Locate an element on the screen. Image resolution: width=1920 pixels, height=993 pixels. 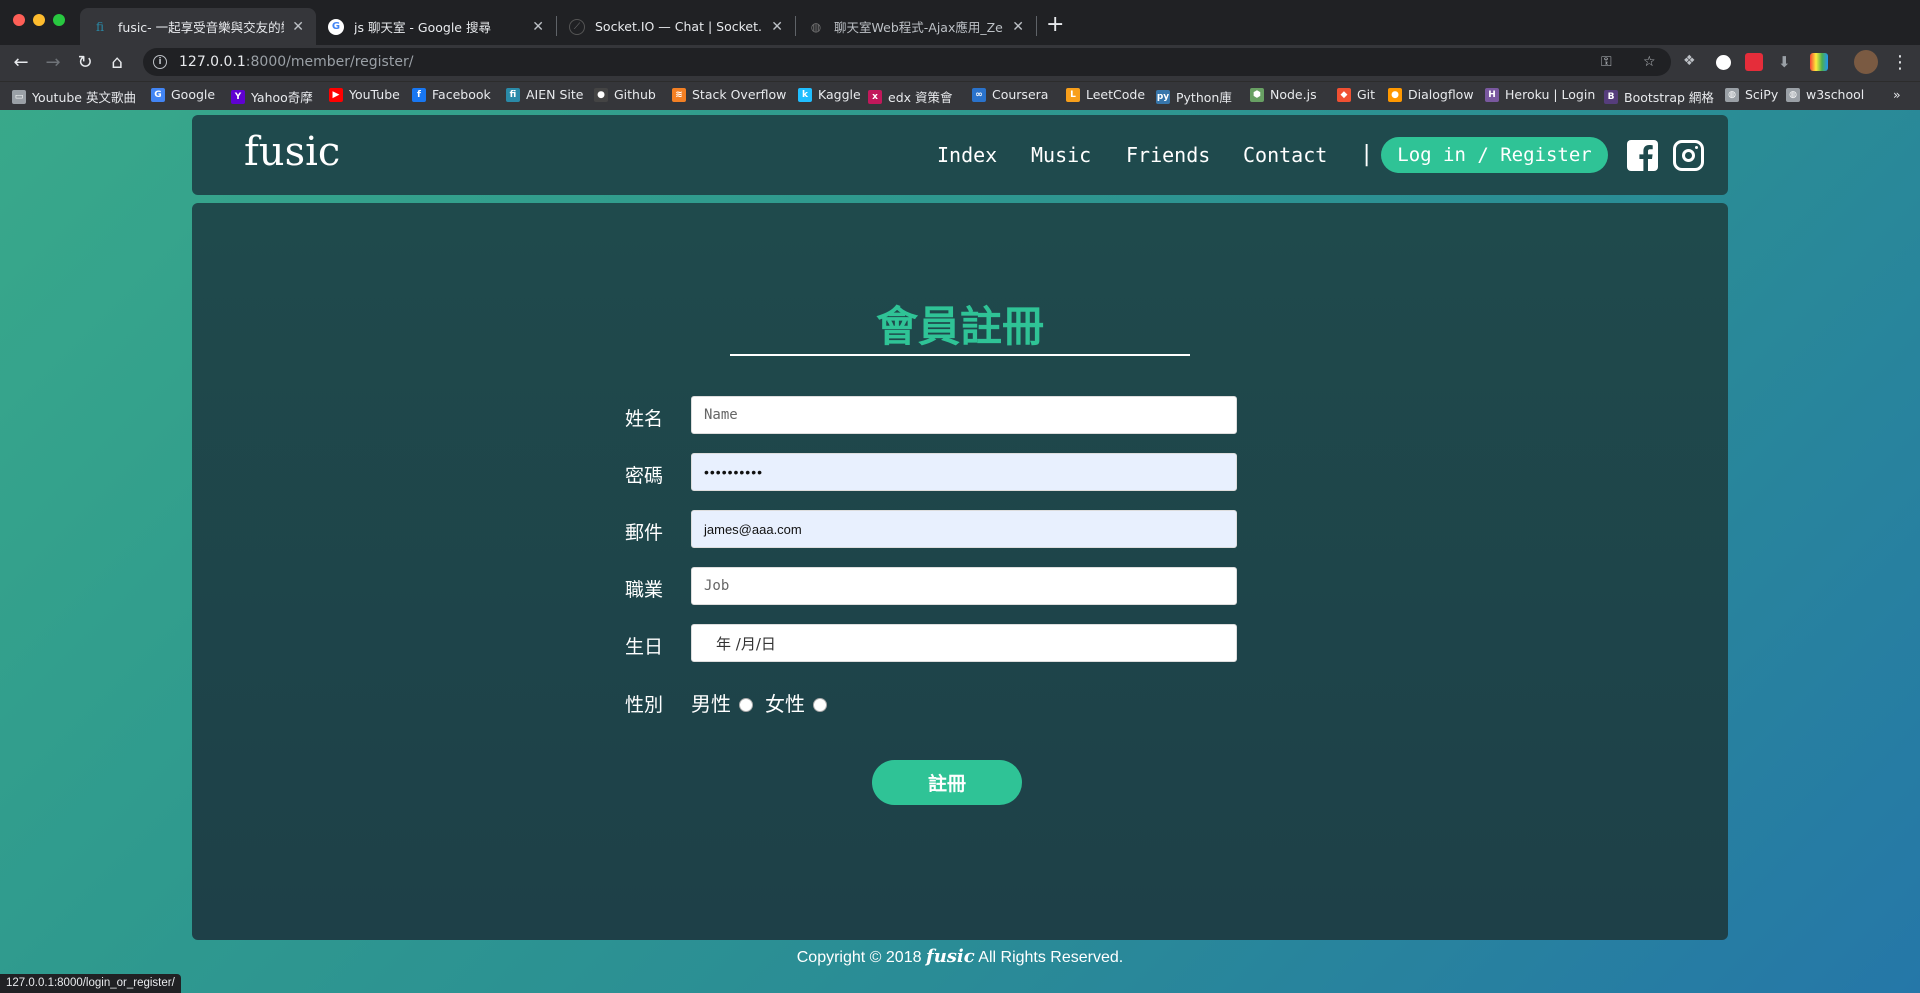
bookmark-item: py Python庫 is located at coordinates (1194, 96).